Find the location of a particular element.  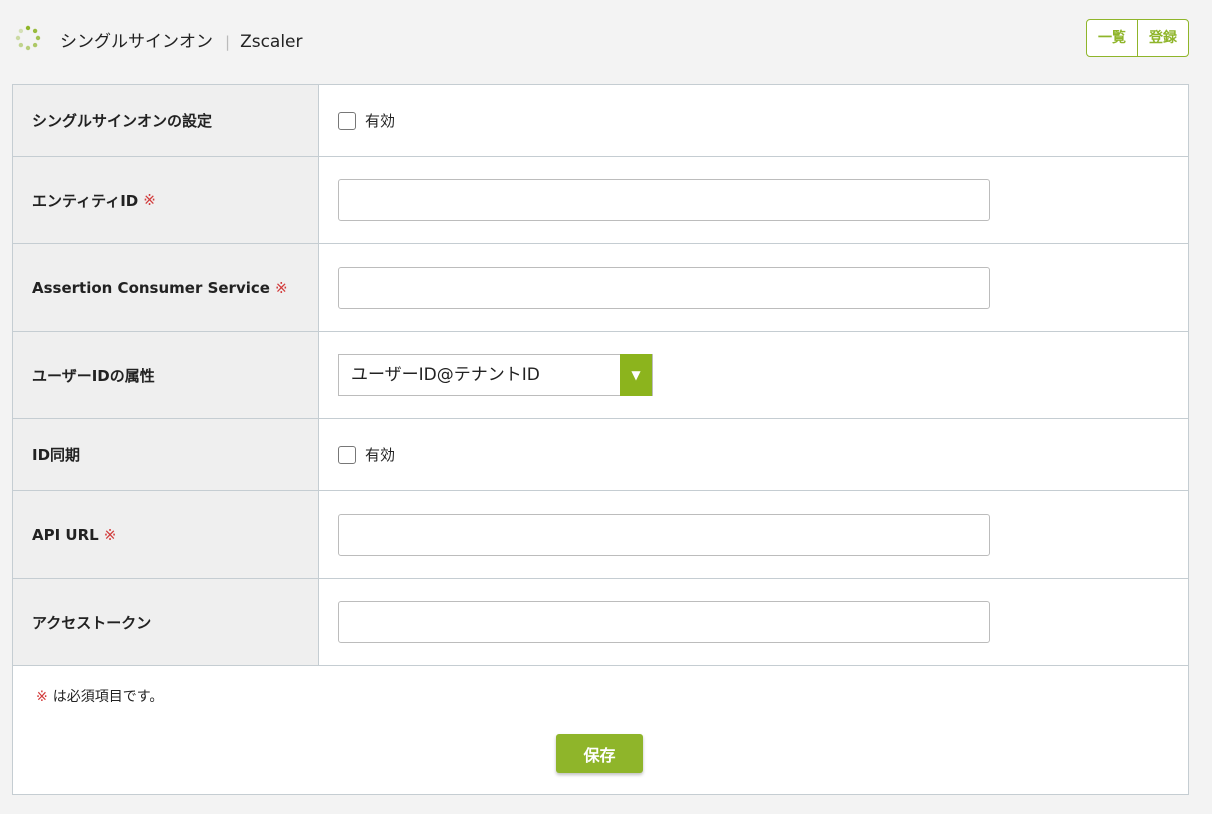

row-field: ユーザーID@テナントID ▼ is located at coordinates (753, 375).